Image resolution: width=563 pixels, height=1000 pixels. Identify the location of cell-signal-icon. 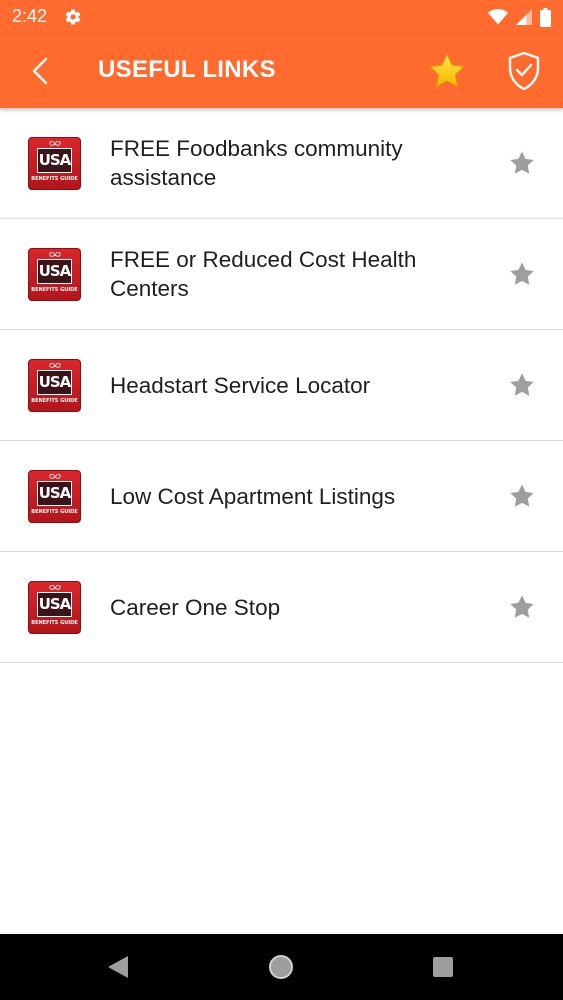
(524, 17).